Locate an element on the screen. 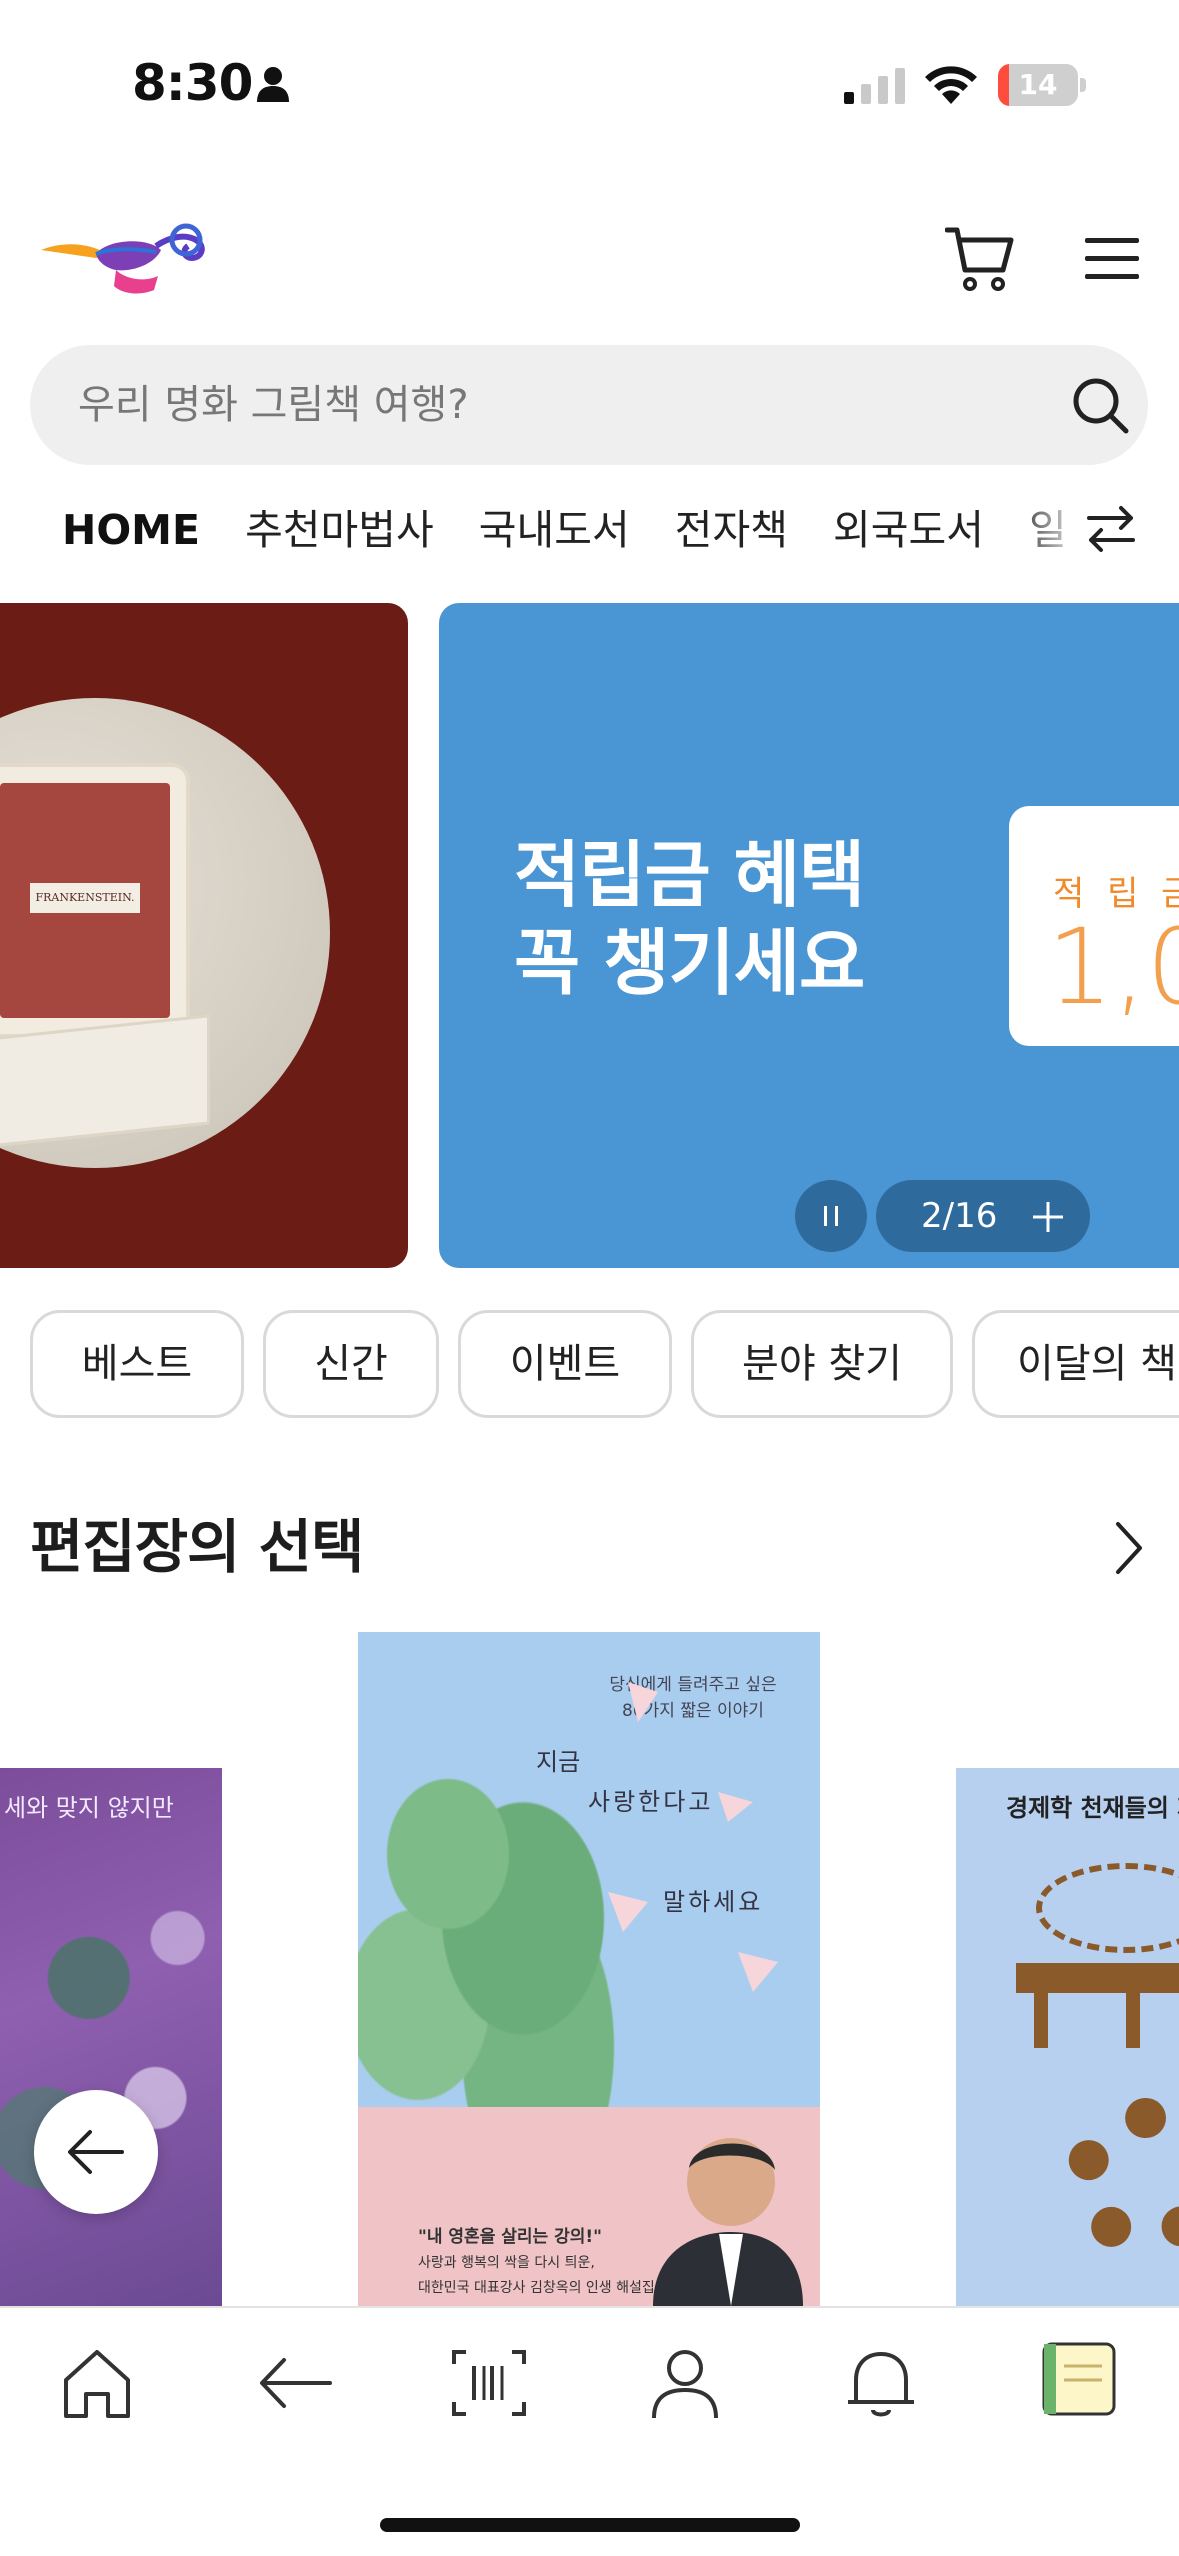 The image size is (1179, 2556). tab-ebooks: 전자책 is located at coordinates (731, 530).